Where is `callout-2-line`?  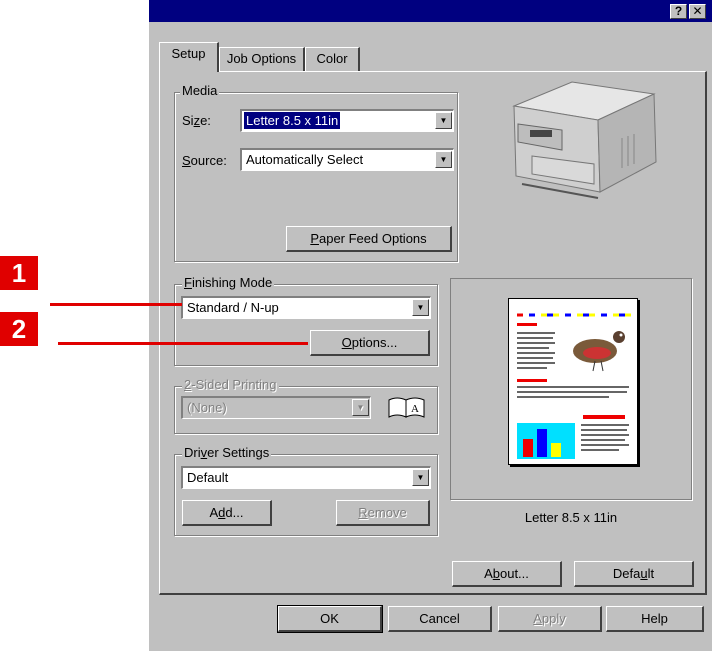 callout-2-line is located at coordinates (183, 343).